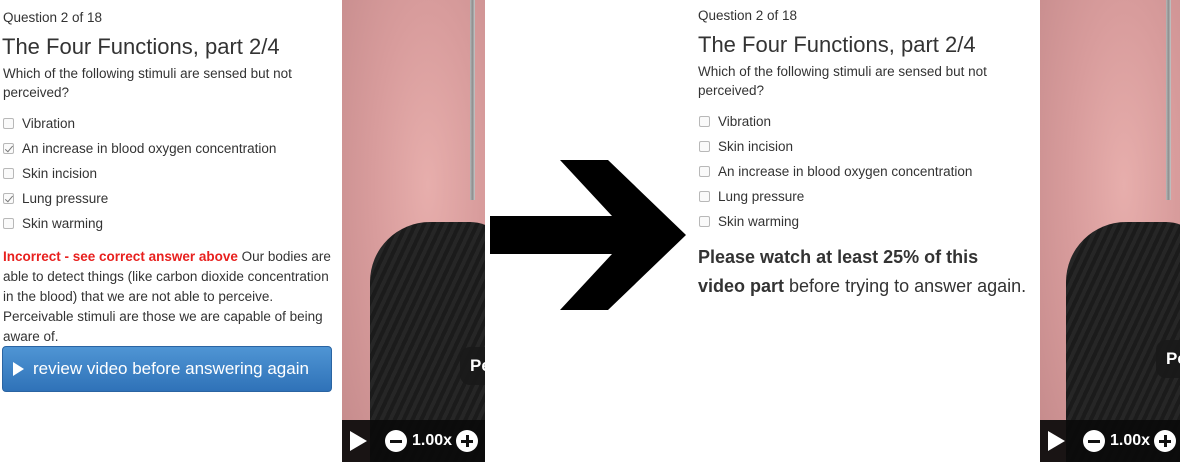 The height and width of the screenshot is (462, 1180). What do you see at coordinates (18, 369) in the screenshot?
I see `play-triangle-icon` at bounding box center [18, 369].